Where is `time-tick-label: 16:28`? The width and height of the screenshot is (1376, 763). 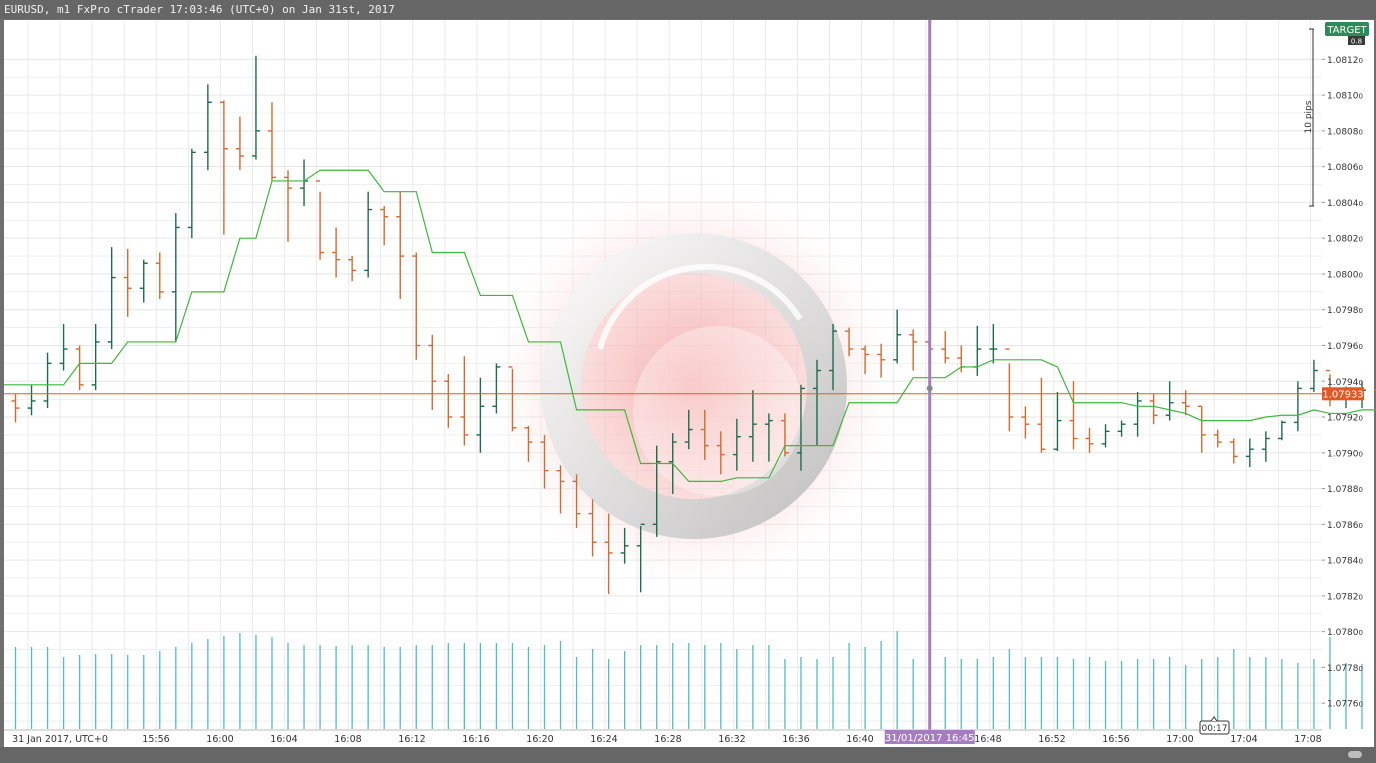
time-tick-label: 16:28 is located at coordinates (667, 739).